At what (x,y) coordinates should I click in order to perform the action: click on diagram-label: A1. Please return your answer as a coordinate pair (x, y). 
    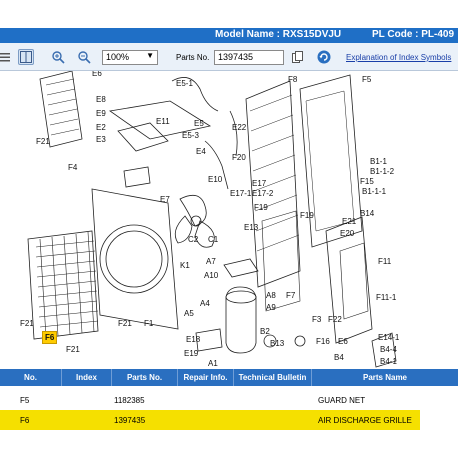
    Looking at the image, I should click on (213, 363).